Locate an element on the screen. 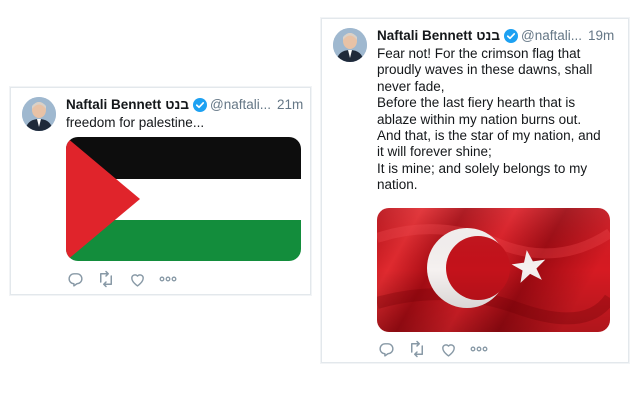  turkey-flag-image is located at coordinates (493, 270).